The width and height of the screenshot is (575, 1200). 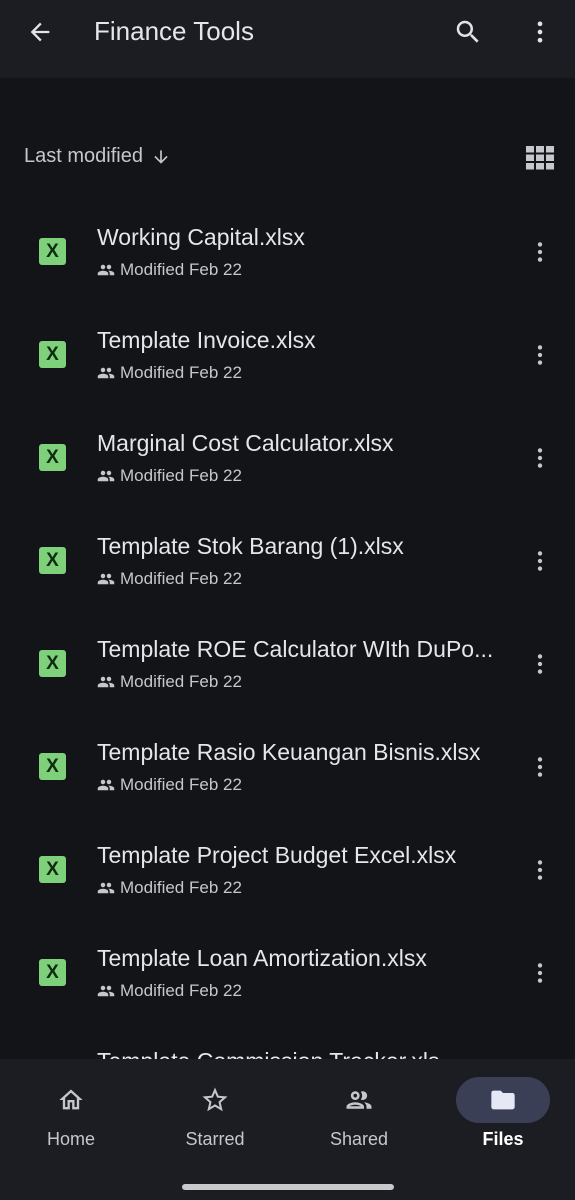 I want to click on nav-files-pill, so click(x=503, y=1100).